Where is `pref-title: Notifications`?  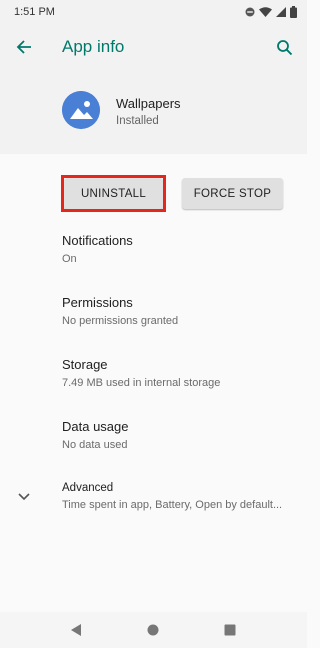 pref-title: Notifications is located at coordinates (97, 240).